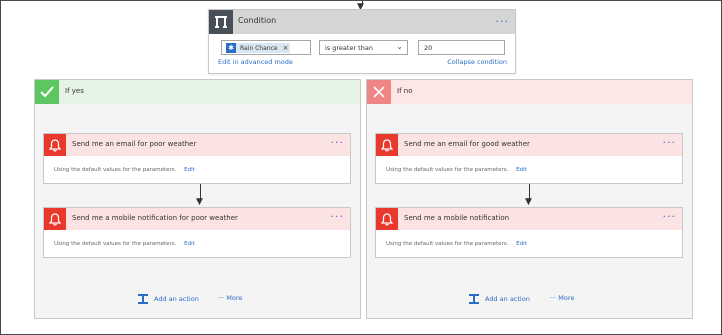 This screenshot has width=722, height=335. Describe the element at coordinates (399, 46) in the screenshot. I see `chevron-down-icon: ⌄` at that location.